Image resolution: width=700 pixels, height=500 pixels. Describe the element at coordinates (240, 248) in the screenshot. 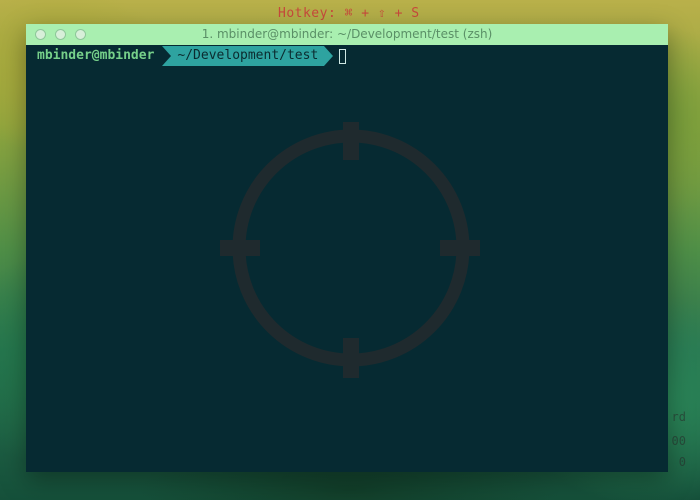

I see `crosshair-tick-left` at that location.